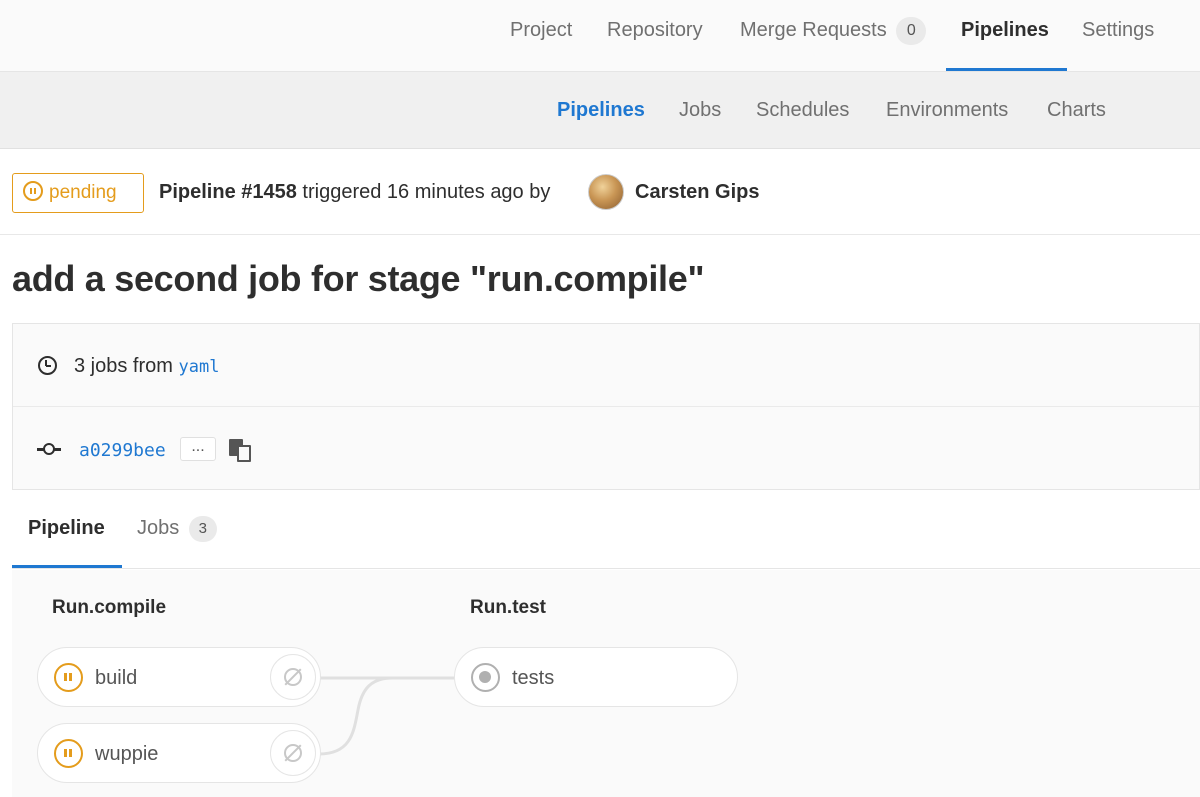 This screenshot has height=797, width=1200. What do you see at coordinates (655, 36) in the screenshot?
I see `nav-repository: Repository` at bounding box center [655, 36].